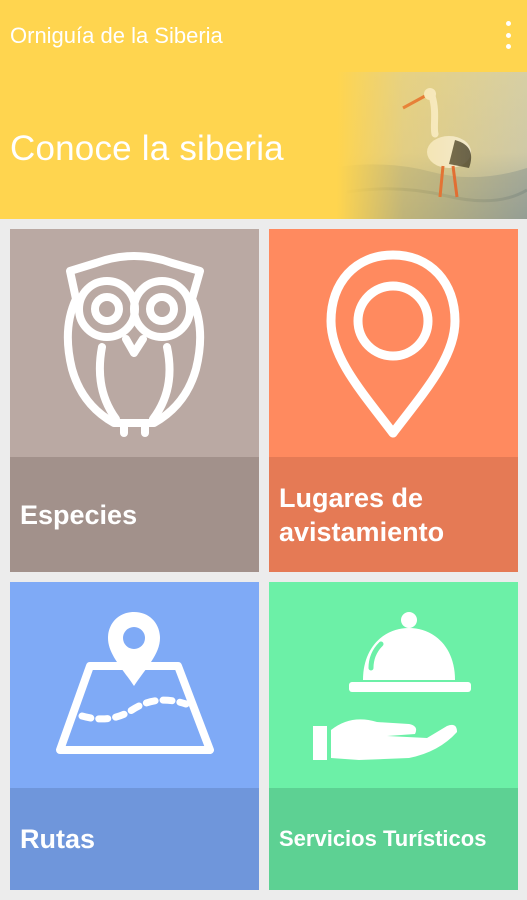 This screenshot has width=527, height=900. What do you see at coordinates (362, 514) in the screenshot?
I see `tile-label: Lugares de avistamiento` at bounding box center [362, 514].